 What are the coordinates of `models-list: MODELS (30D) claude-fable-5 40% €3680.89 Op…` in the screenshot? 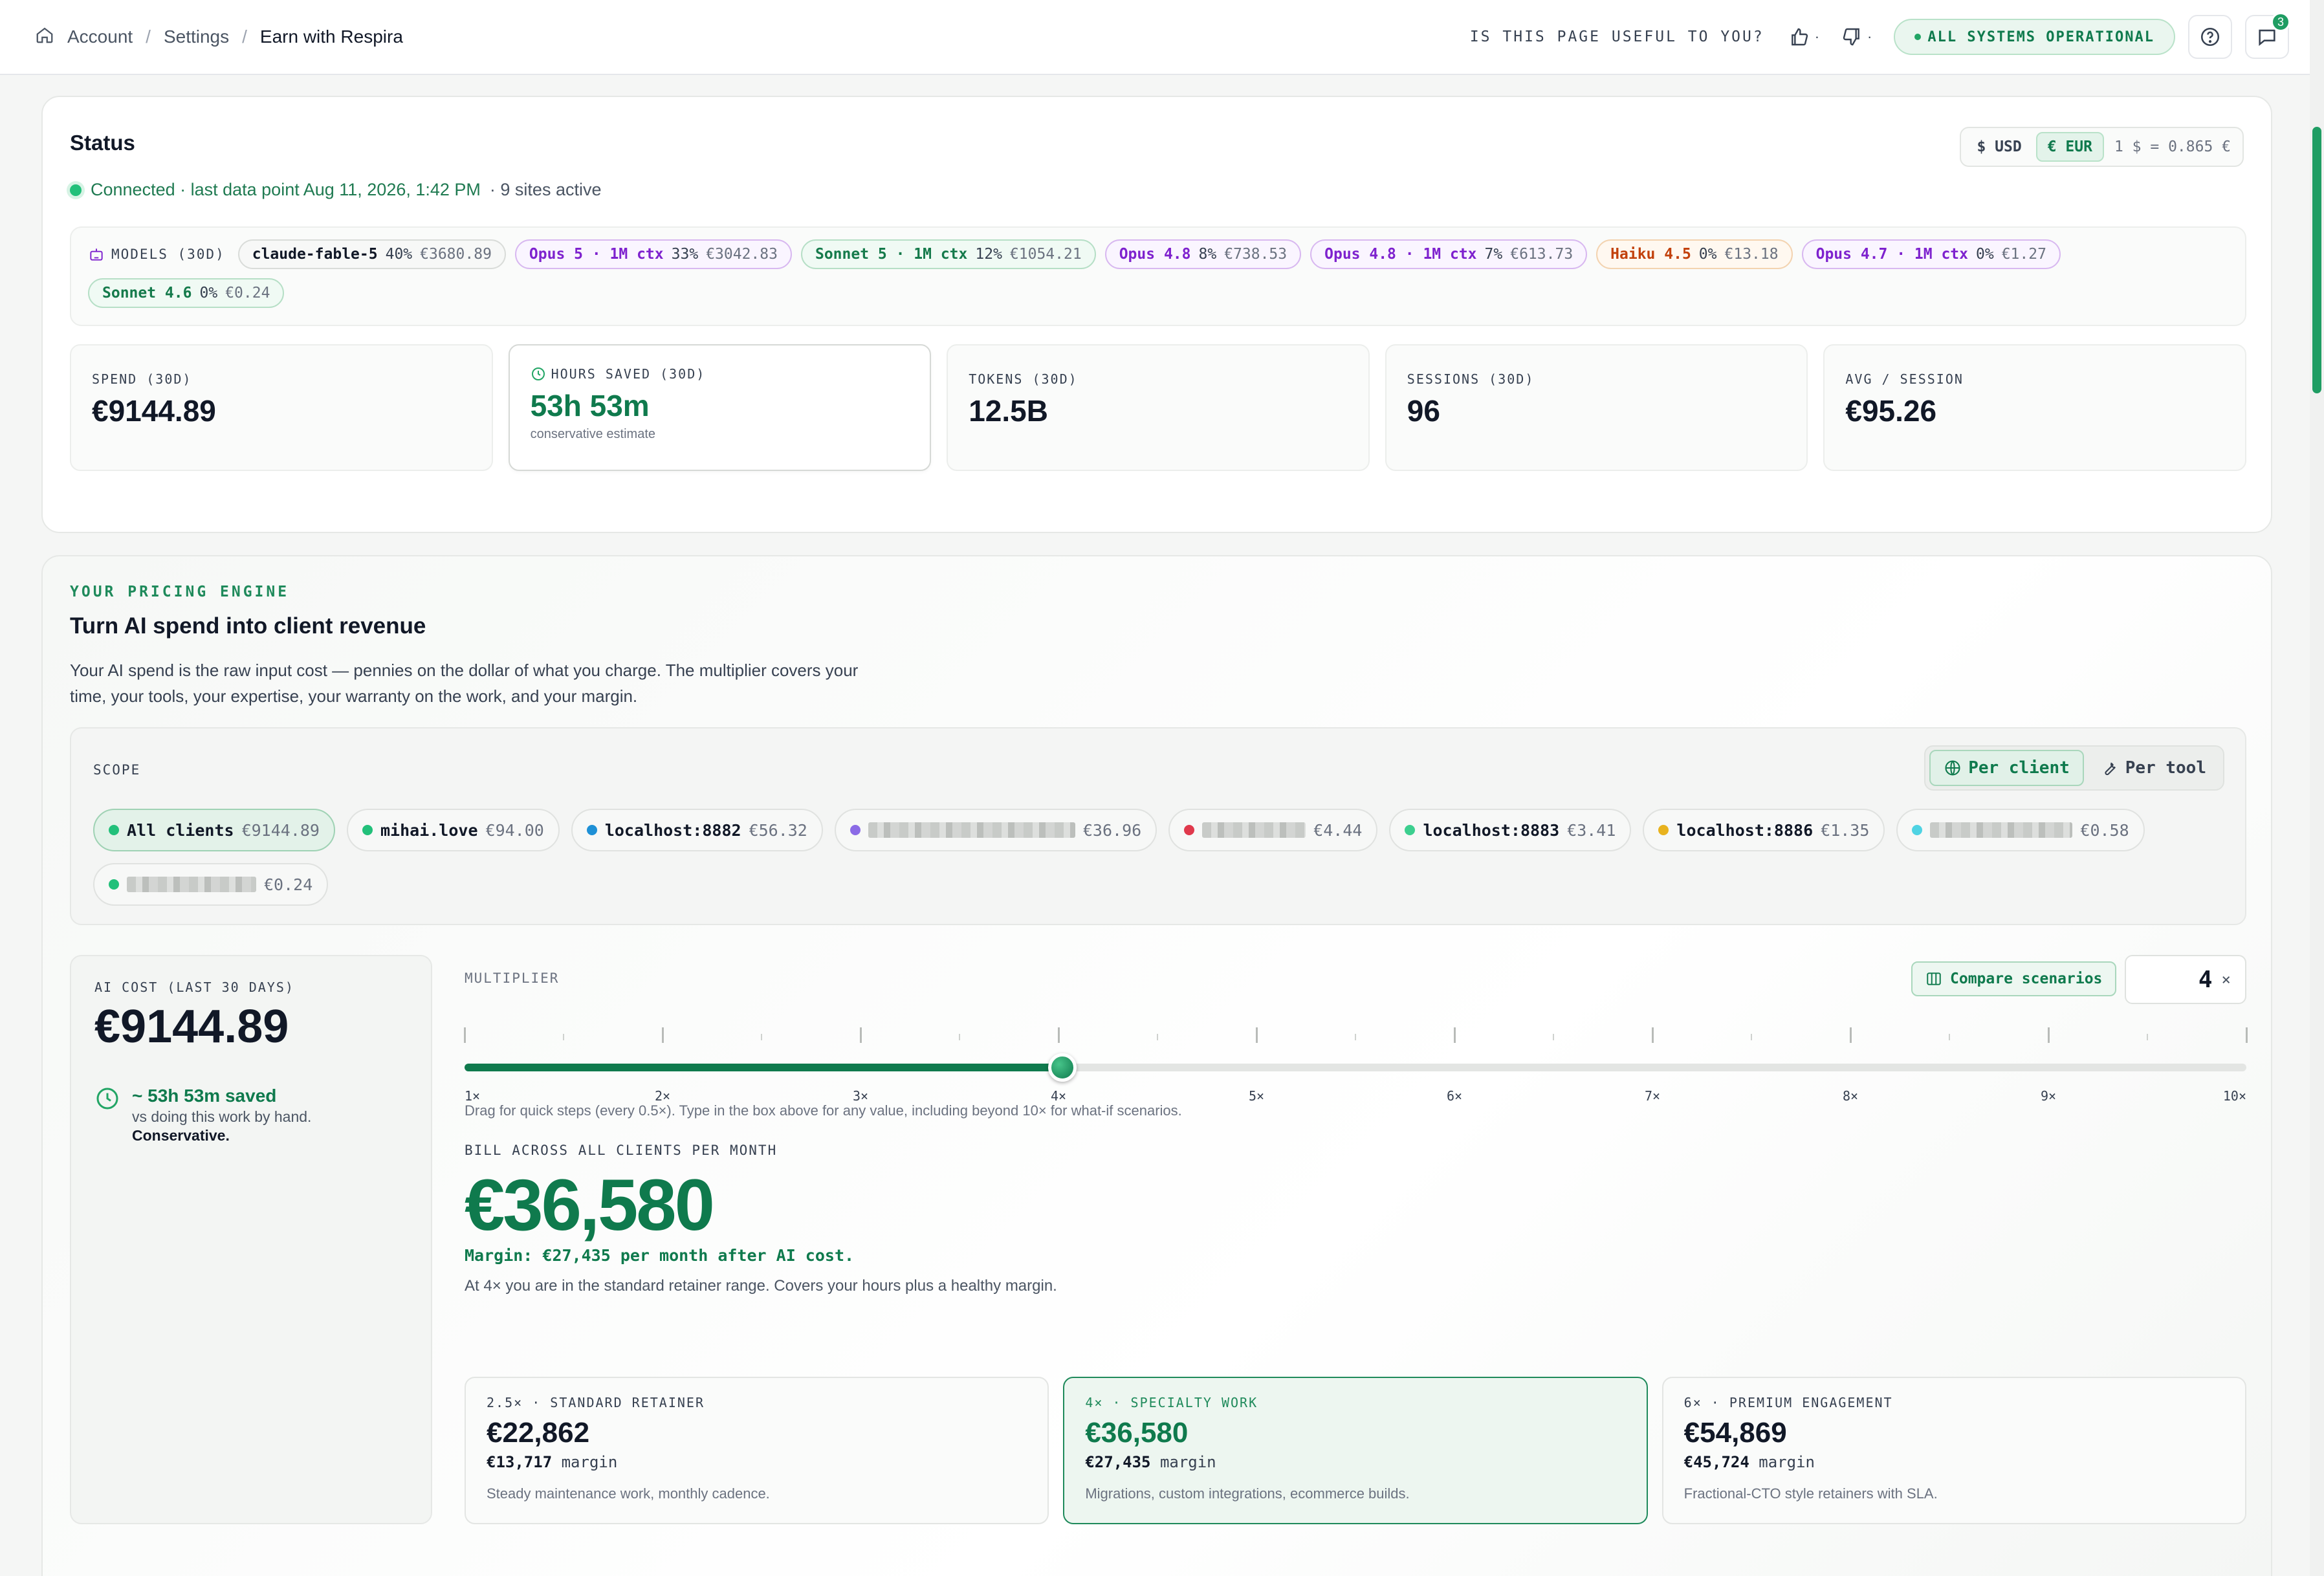 It's located at (1158, 273).